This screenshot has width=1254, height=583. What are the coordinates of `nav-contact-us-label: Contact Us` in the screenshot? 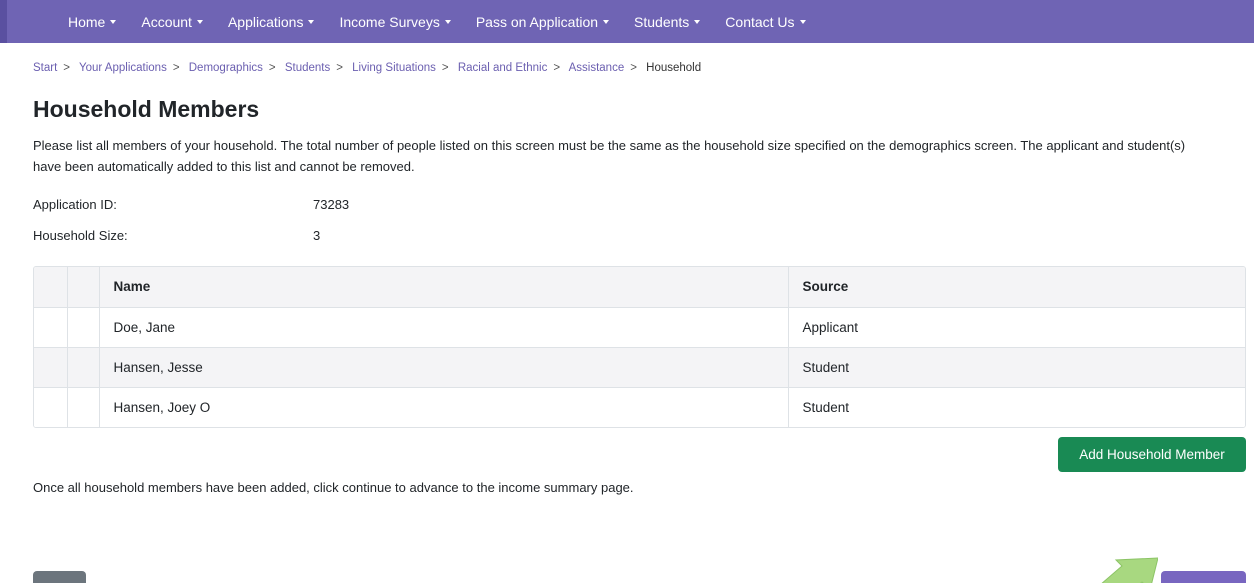 It's located at (760, 21).